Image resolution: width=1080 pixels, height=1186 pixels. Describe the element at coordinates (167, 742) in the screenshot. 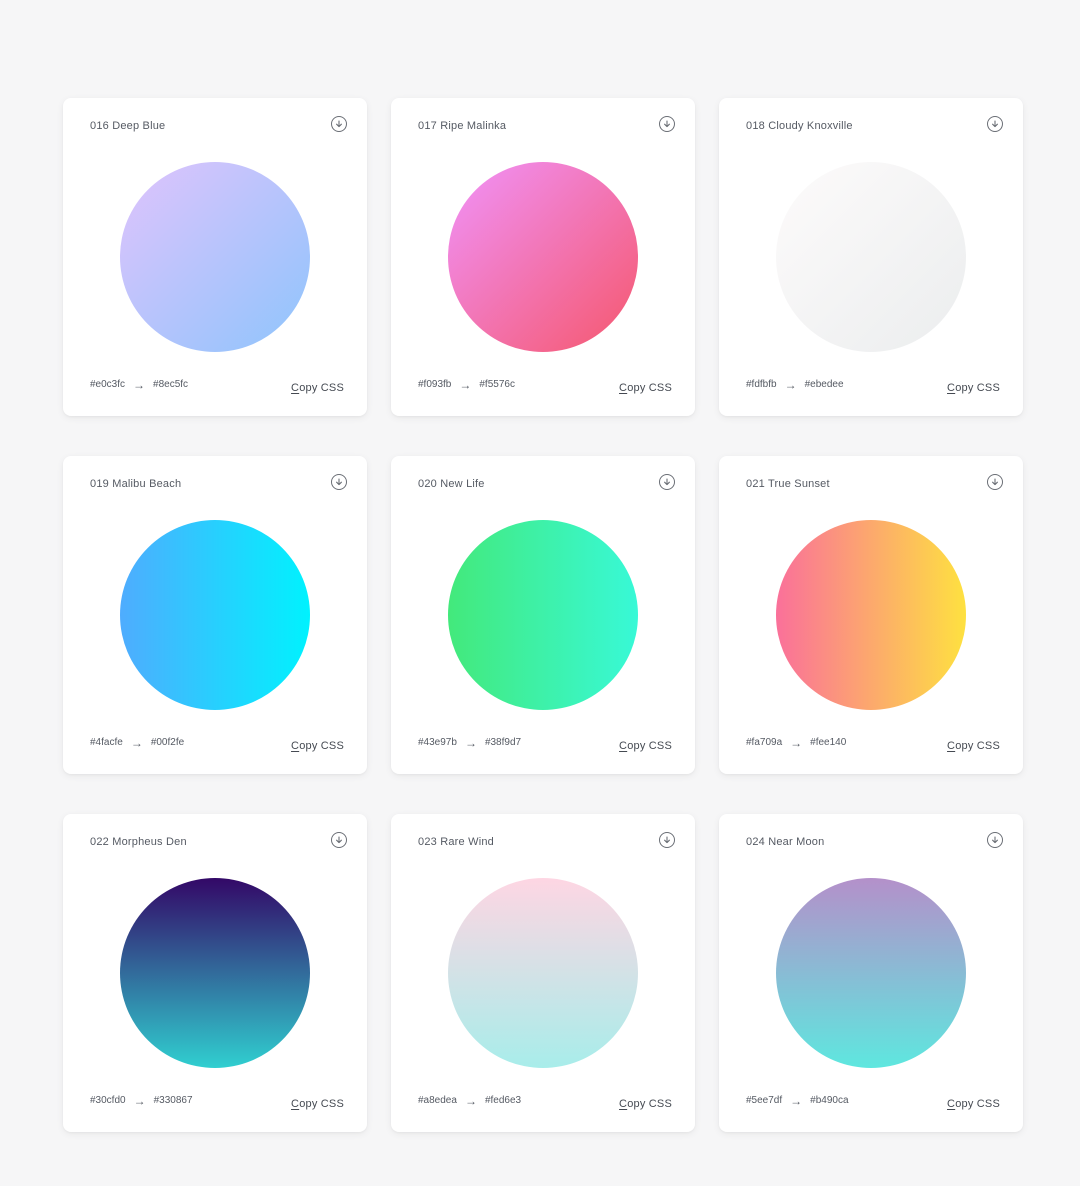

I see `color-to: #00f2fe` at that location.